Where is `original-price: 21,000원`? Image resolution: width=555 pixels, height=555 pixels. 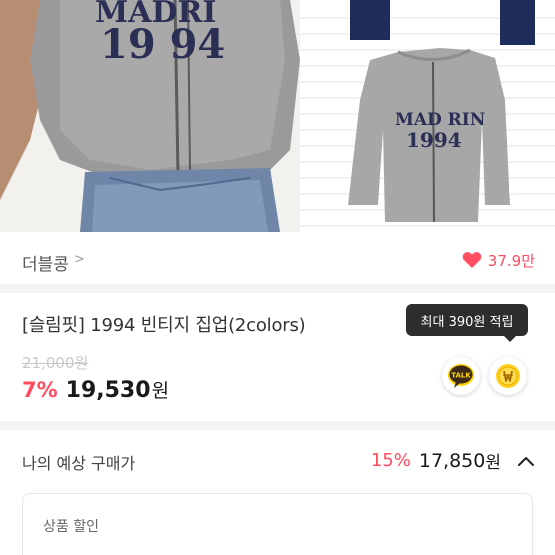
original-price: 21,000원 is located at coordinates (55, 363).